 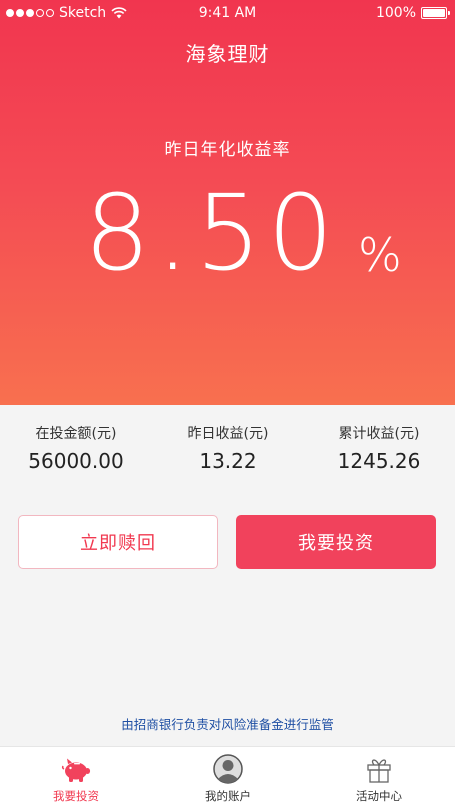 I want to click on battery-icon, so click(x=435, y=13).